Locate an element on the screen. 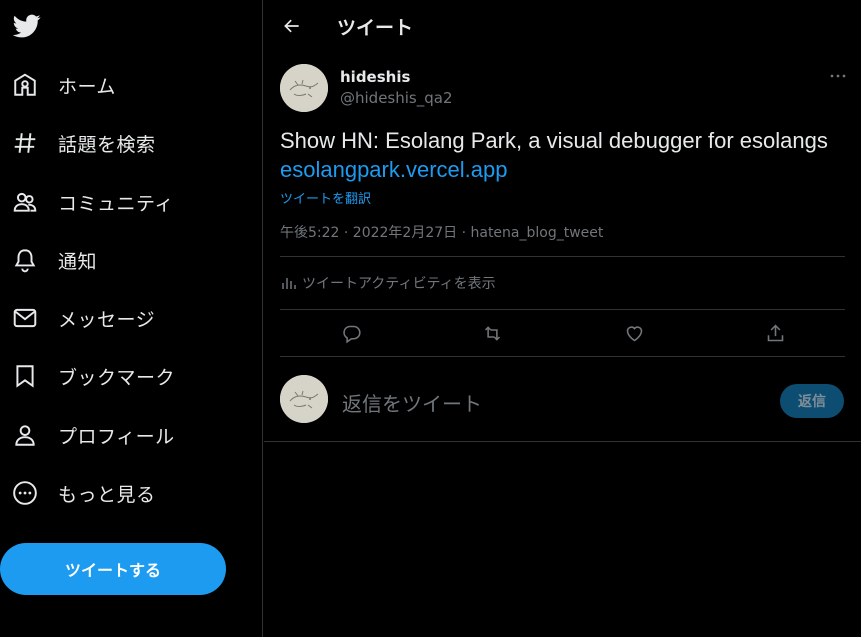 Image resolution: width=861 pixels, height=637 pixels. author-handle: @hideshis_qa2 is located at coordinates (396, 98).